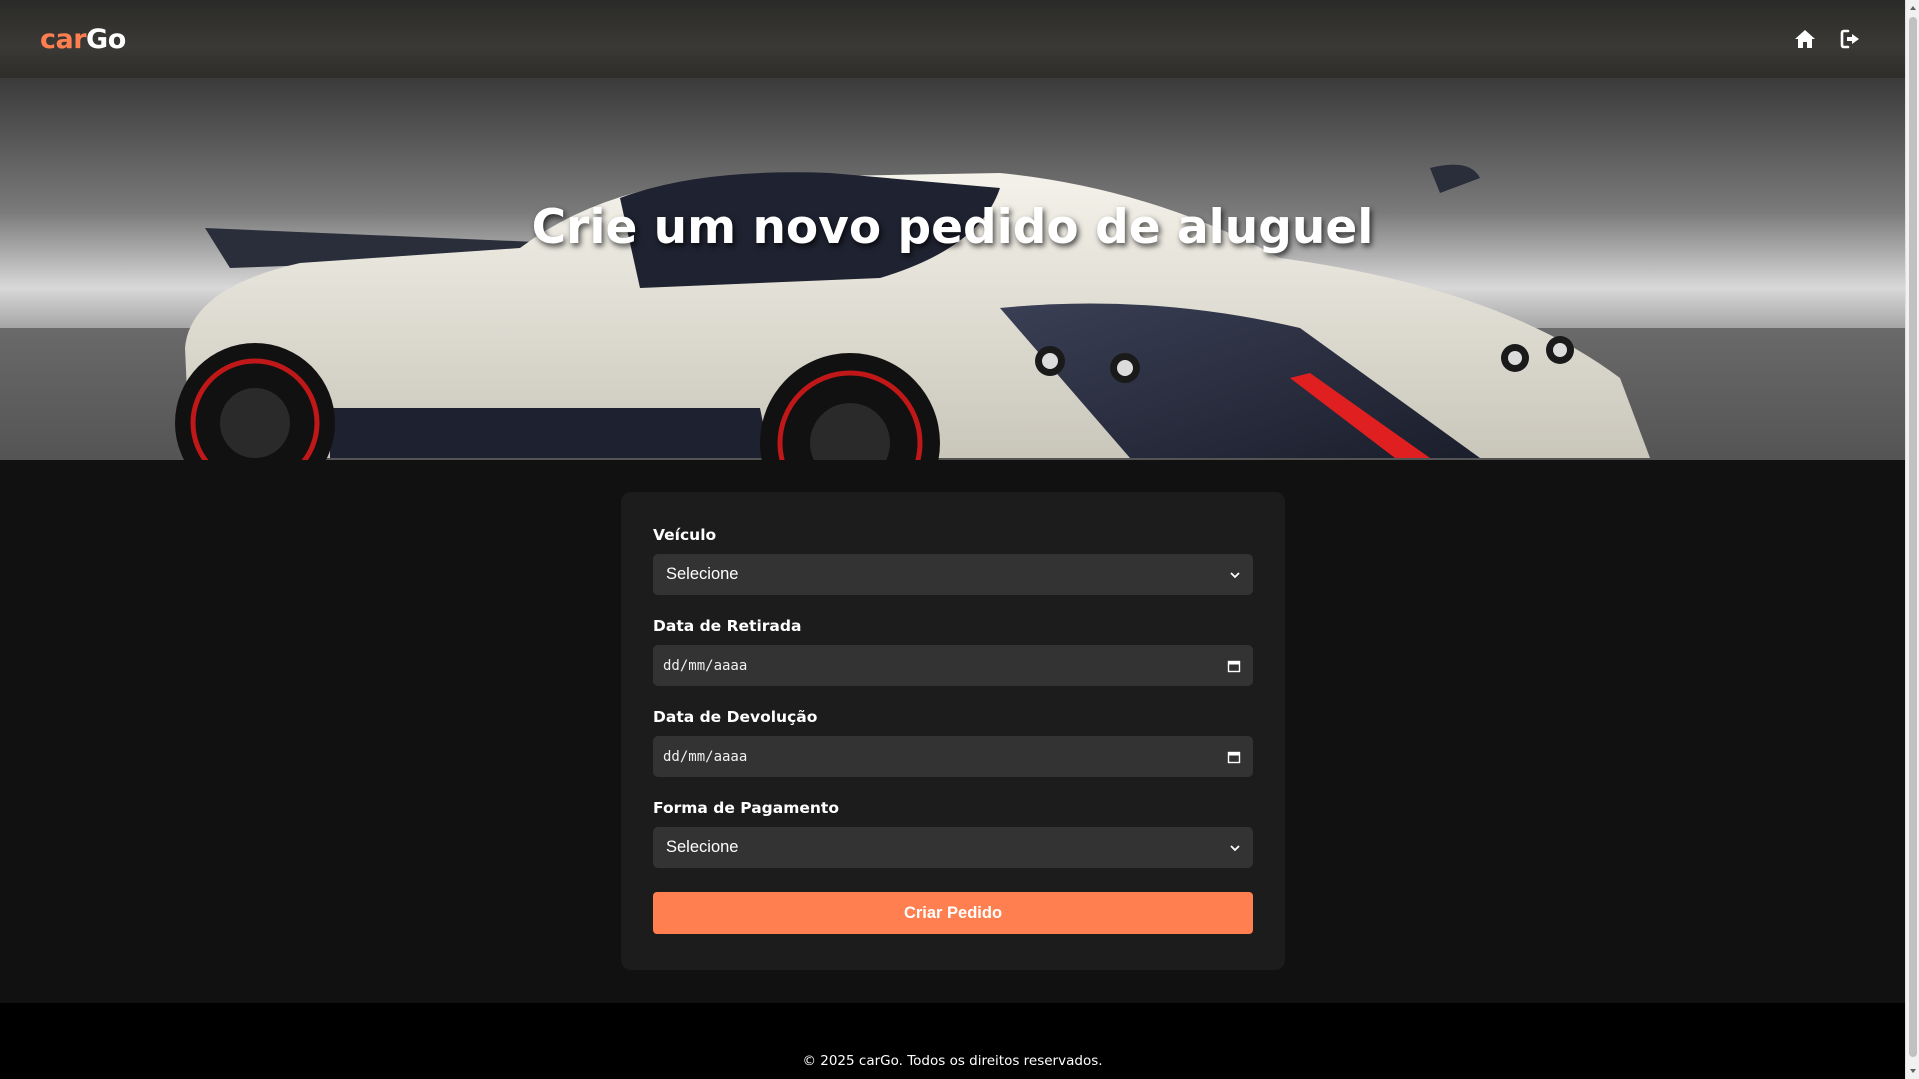 The width and height of the screenshot is (1919, 1079). I want to click on payment-field: Forma de Pagamento Selecione, so click(953, 833).